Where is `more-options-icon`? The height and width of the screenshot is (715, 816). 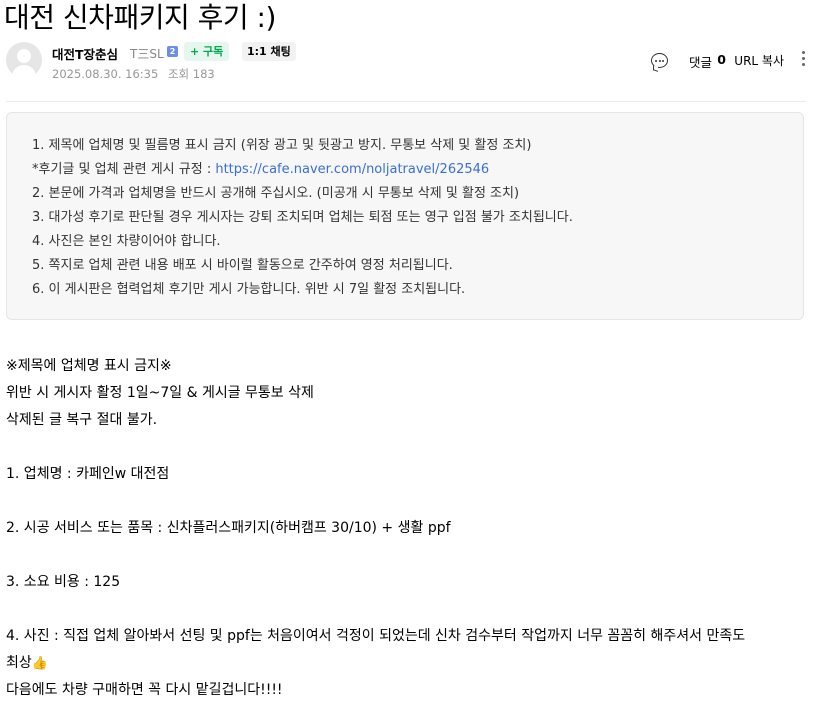 more-options-icon is located at coordinates (804, 60).